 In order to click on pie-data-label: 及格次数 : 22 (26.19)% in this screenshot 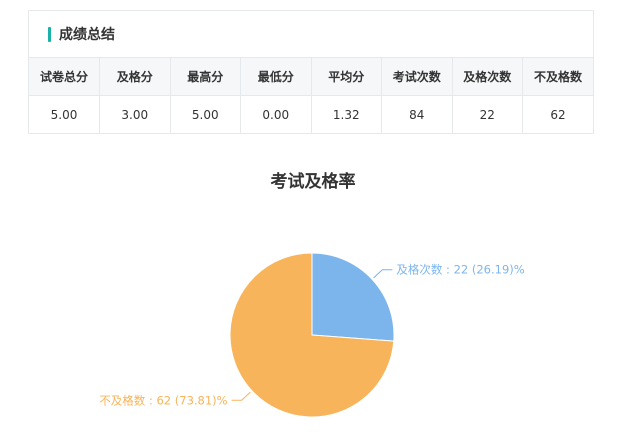, I will do `click(460, 270)`.